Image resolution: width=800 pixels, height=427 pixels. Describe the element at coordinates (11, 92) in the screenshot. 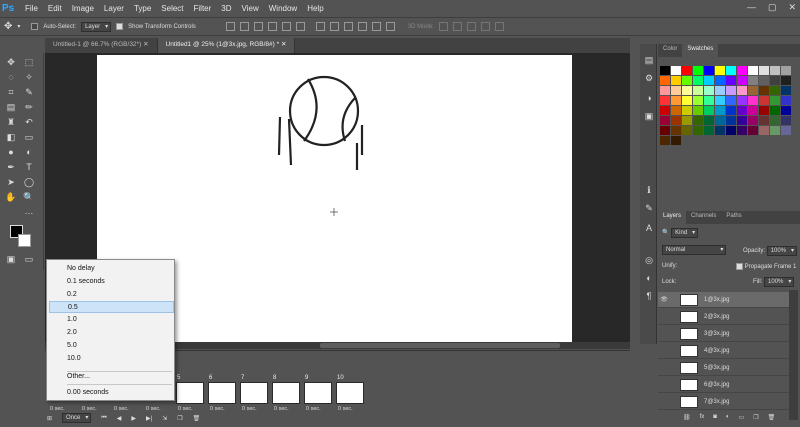

I see `crop-icon: ⌗` at that location.